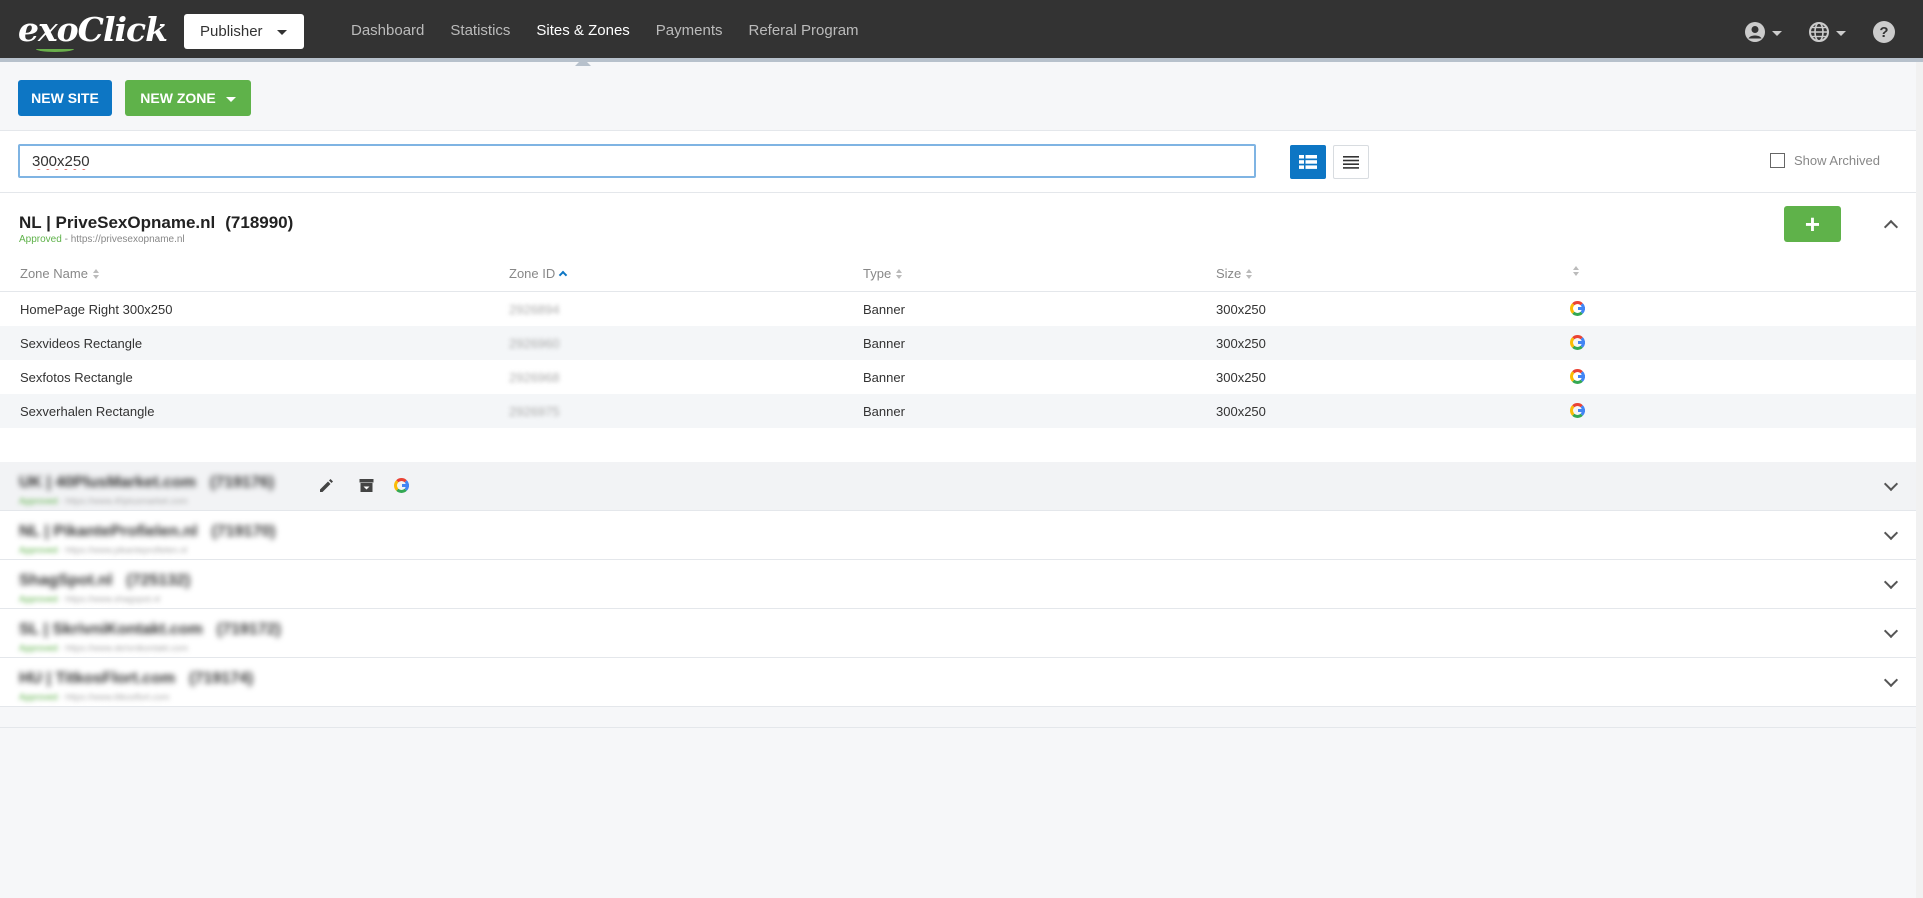  I want to click on exoclick-logo: exoClick, so click(93, 31).